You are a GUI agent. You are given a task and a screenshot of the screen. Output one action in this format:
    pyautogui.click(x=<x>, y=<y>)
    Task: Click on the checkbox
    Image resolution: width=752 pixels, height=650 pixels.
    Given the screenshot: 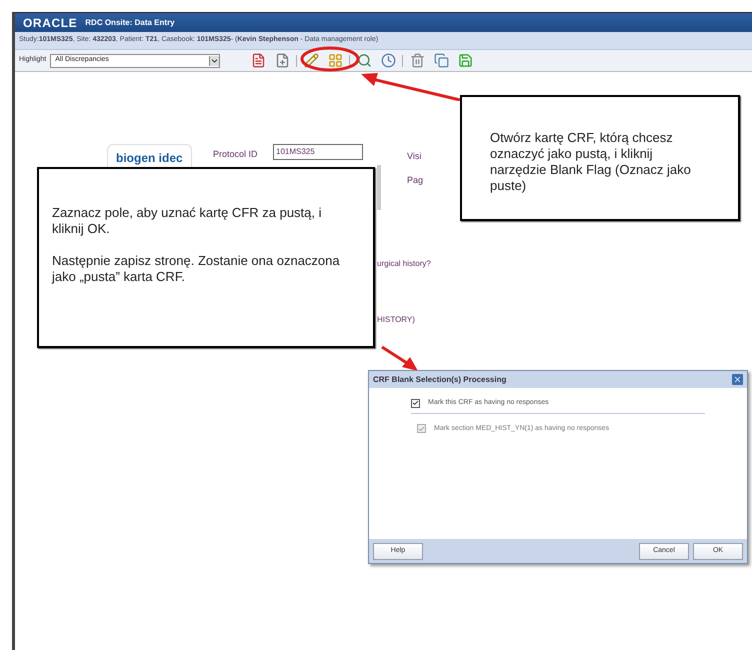 What is the action you would take?
    pyautogui.click(x=415, y=403)
    